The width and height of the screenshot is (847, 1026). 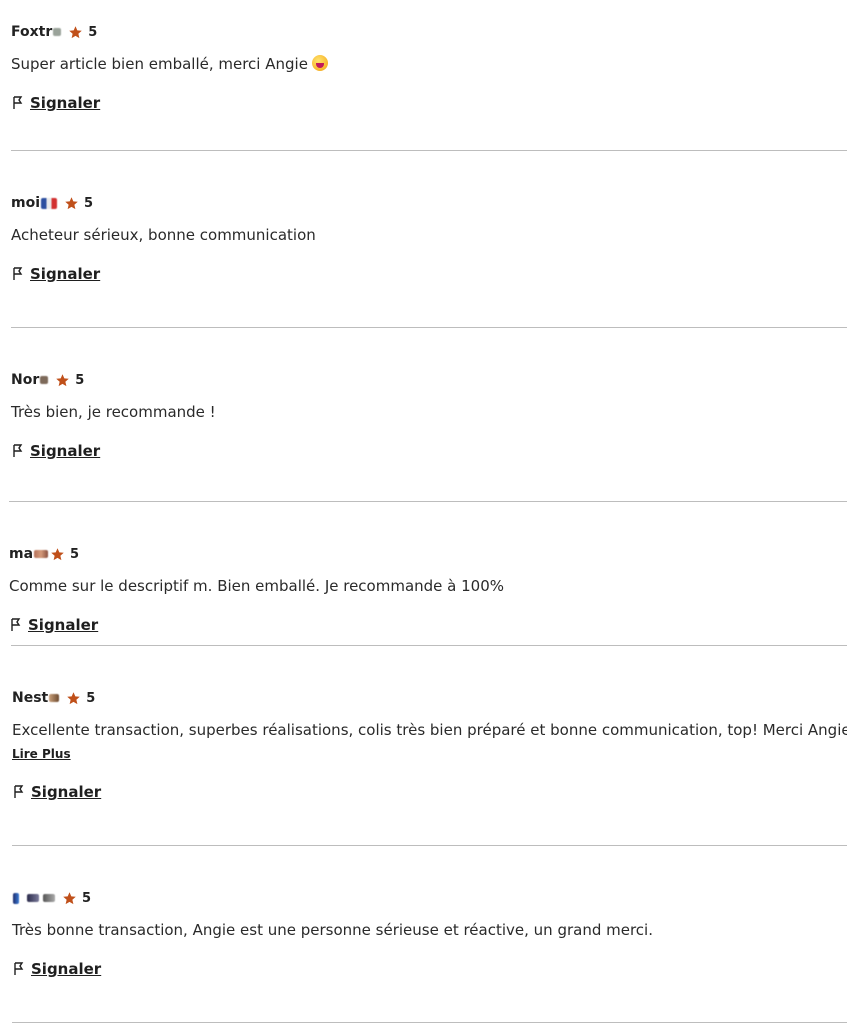 I want to click on review-text: Très bien, je recommande !, so click(x=113, y=412).